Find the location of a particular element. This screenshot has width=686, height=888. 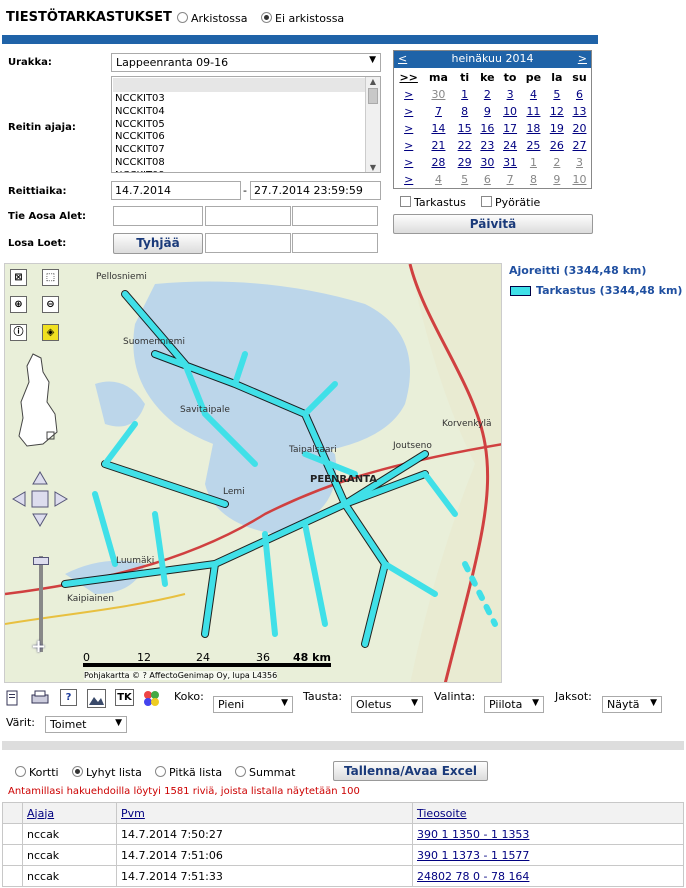

list-option-summat: Summat is located at coordinates (265, 772).